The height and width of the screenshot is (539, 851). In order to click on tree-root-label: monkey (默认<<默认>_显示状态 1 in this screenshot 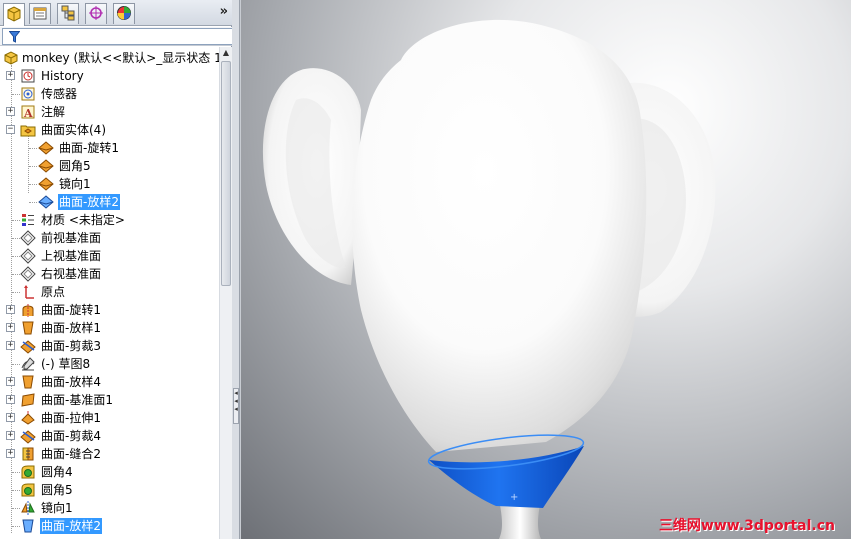, I will do `click(120, 58)`.